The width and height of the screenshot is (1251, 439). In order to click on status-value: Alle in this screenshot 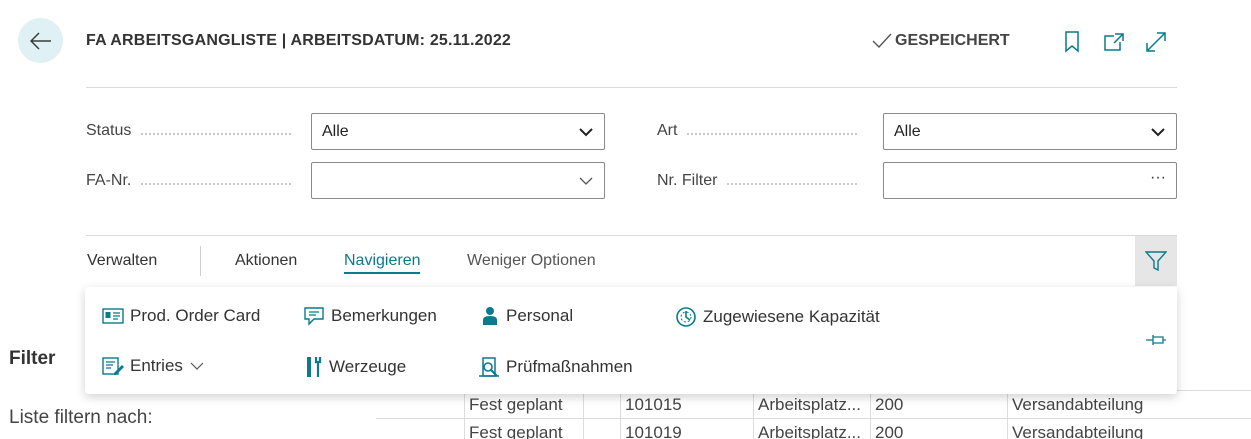, I will do `click(335, 131)`.